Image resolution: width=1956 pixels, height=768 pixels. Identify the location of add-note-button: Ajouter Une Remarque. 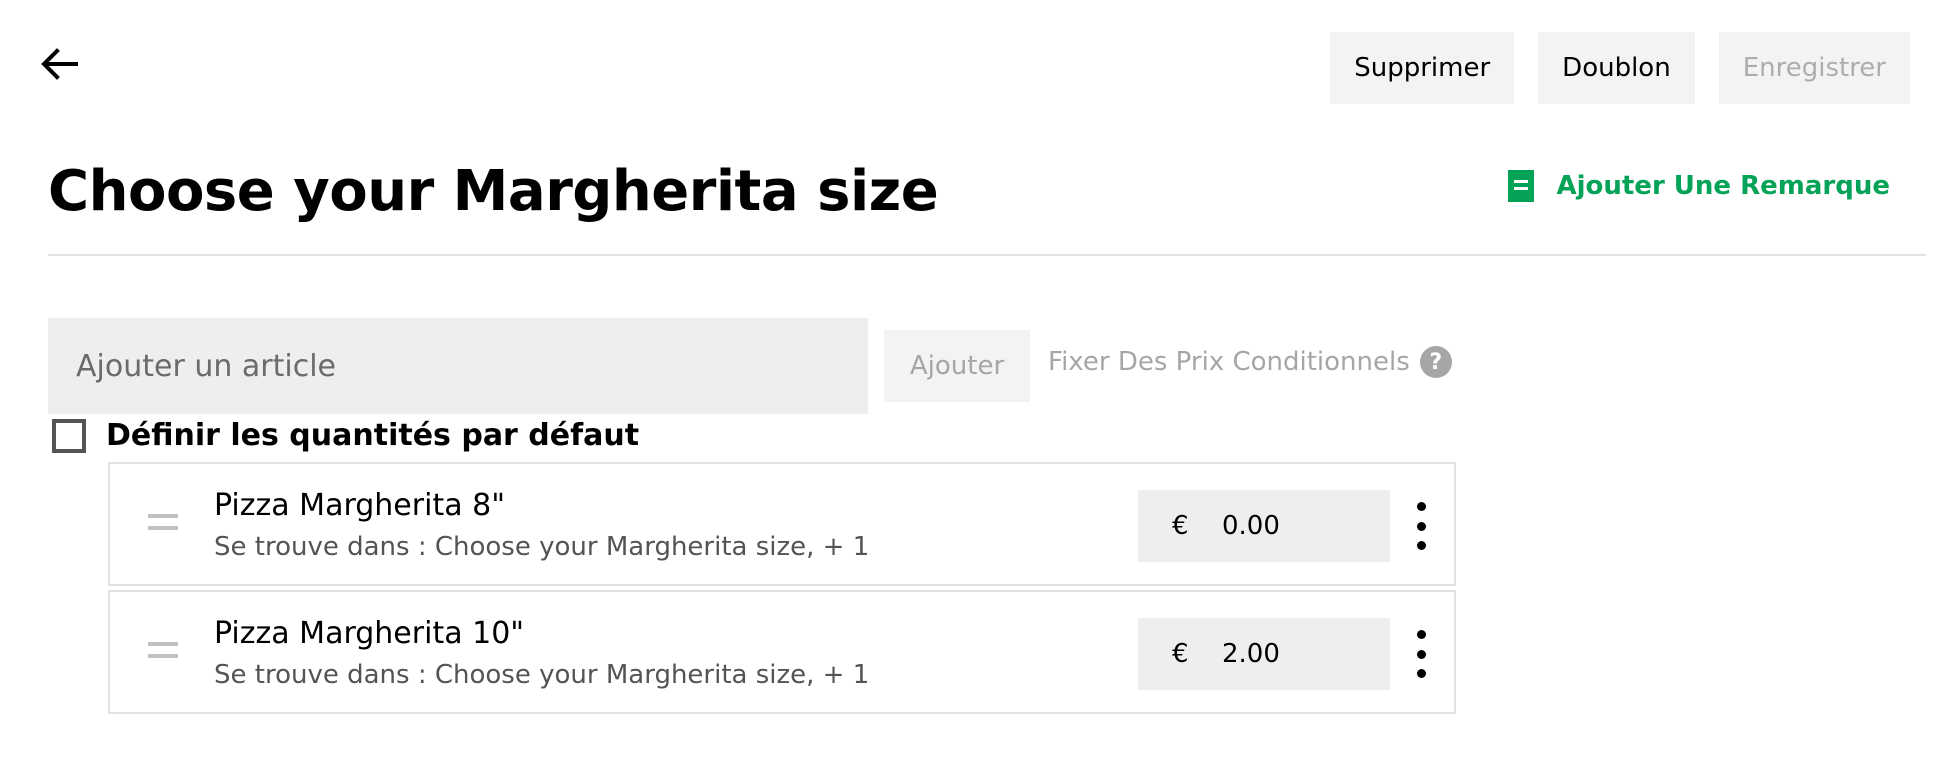
(1699, 186).